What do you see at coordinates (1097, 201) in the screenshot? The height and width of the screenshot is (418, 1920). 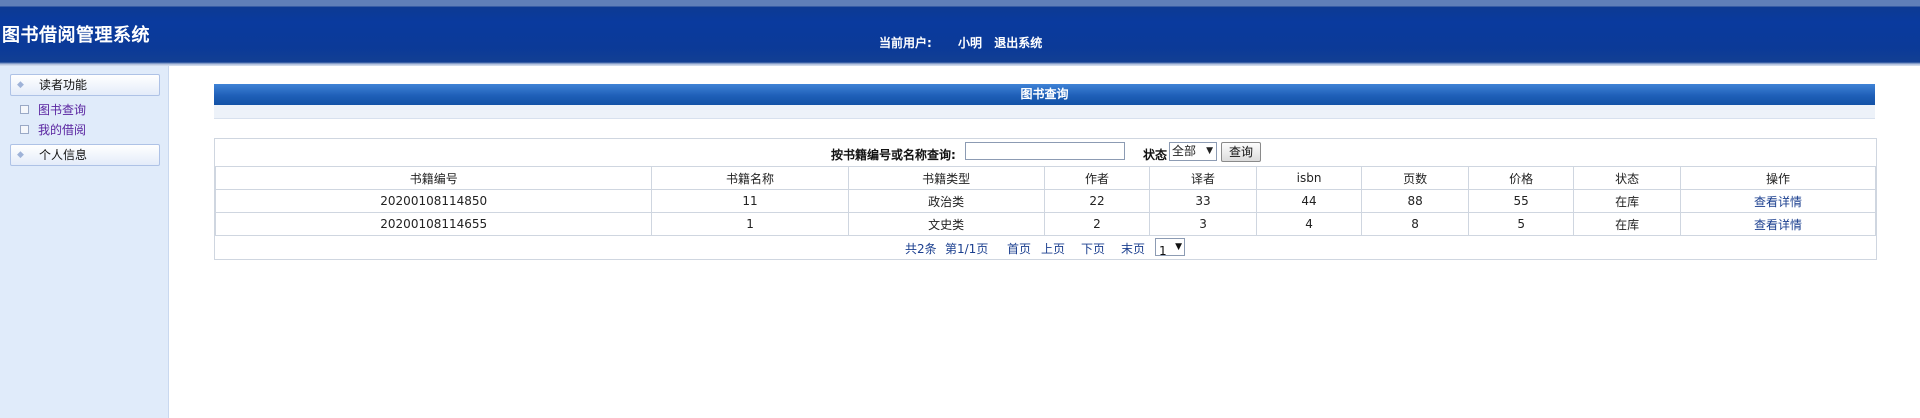 I see `table-cell: 22` at bounding box center [1097, 201].